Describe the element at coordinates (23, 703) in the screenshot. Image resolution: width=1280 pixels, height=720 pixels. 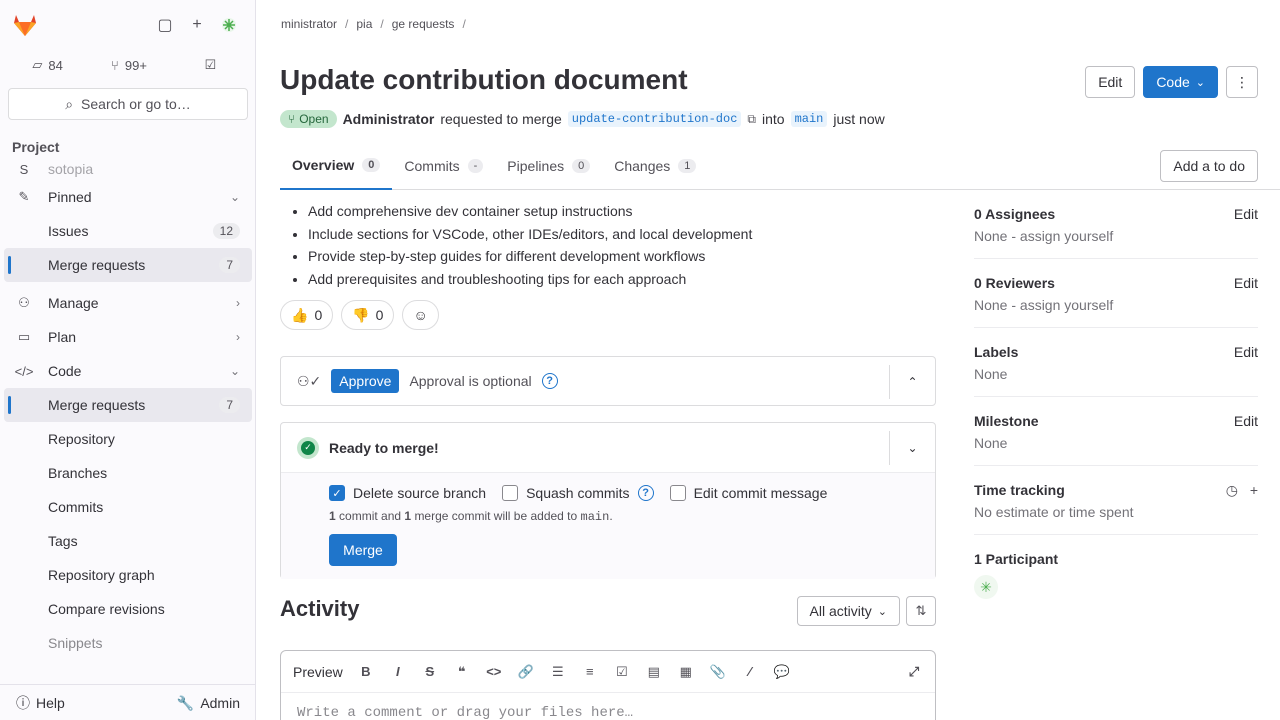
I see `help-icon: ⓘ` at that location.